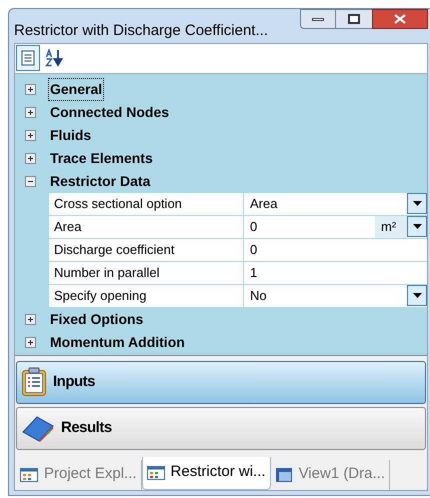  I want to click on grid-icon, so click(155, 473).